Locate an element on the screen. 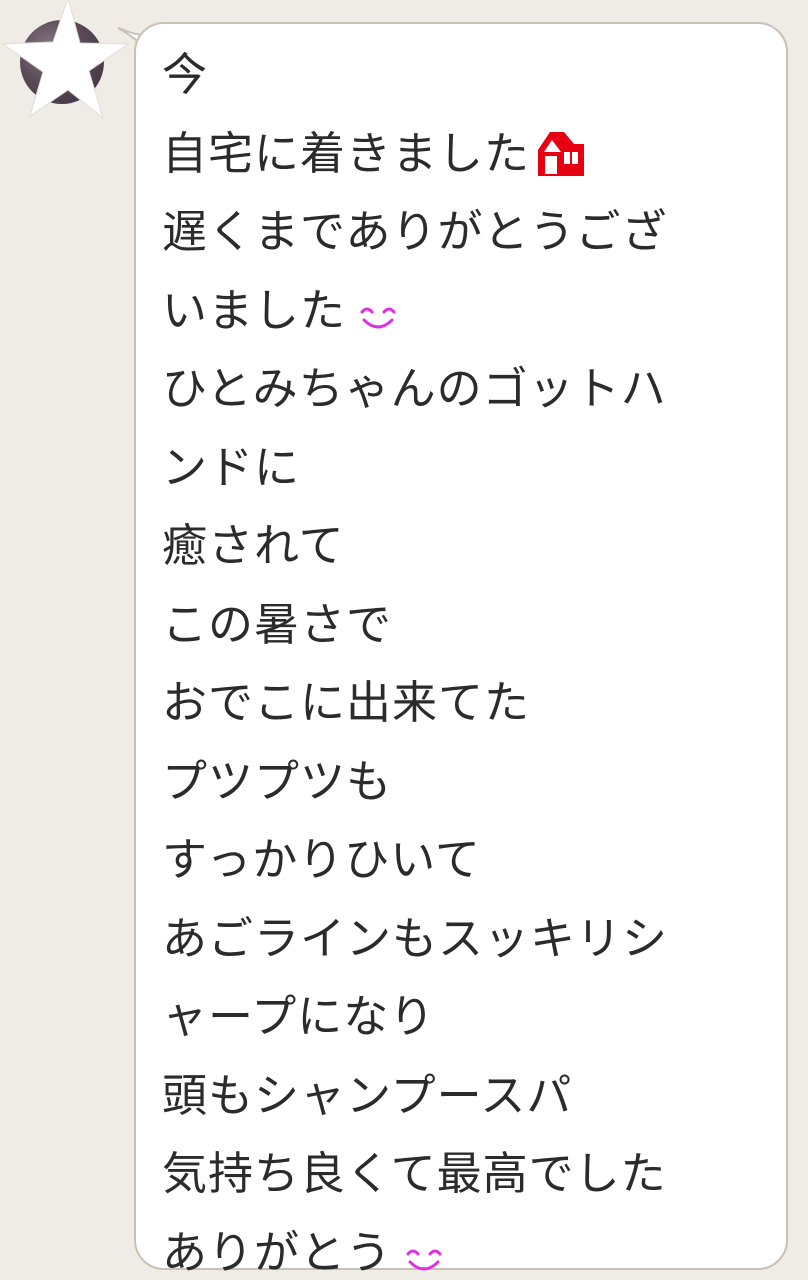 This screenshot has width=808, height=1280. message-line: 気持ち良くて最高でした is located at coordinates (462, 1174).